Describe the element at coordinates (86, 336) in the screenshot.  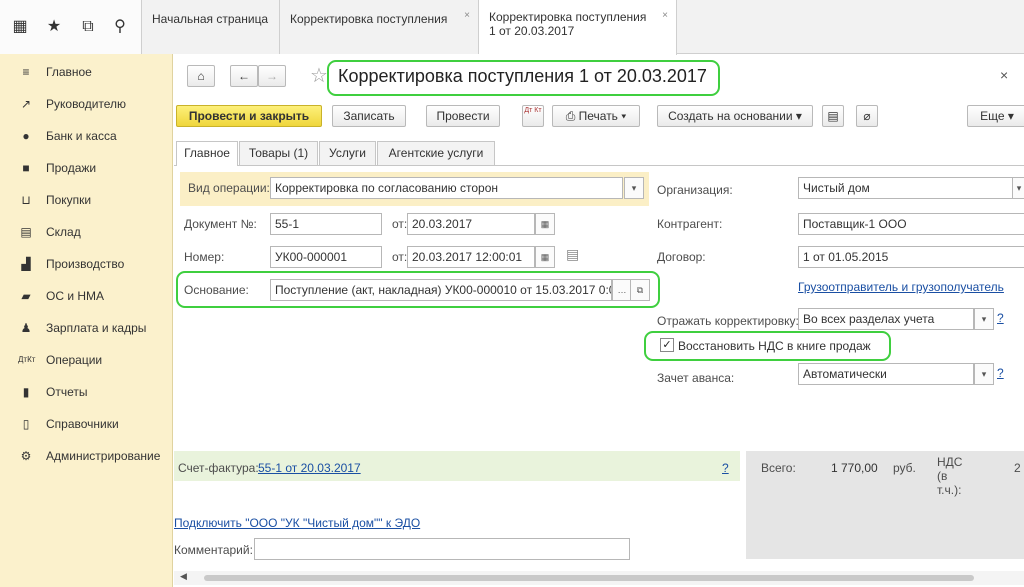
I see `sidebar-item-salary: ♟ Зарплата и кадры` at that location.